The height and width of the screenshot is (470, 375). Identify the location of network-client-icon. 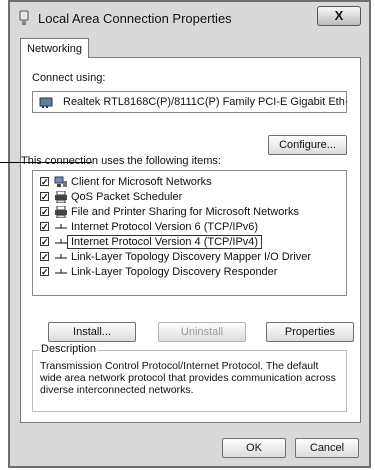
(60, 181).